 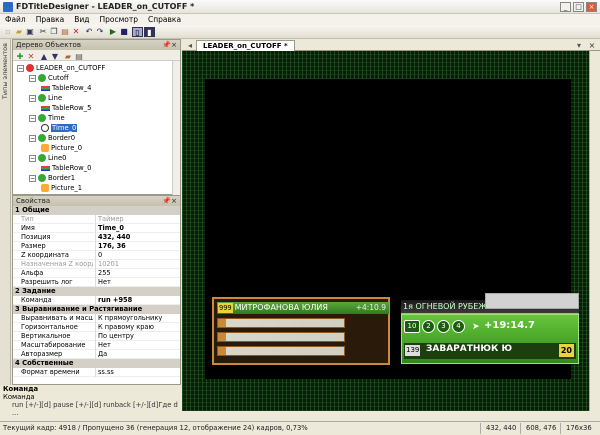 I want to click on delete-icon: ✕, so click(x=76, y=32).